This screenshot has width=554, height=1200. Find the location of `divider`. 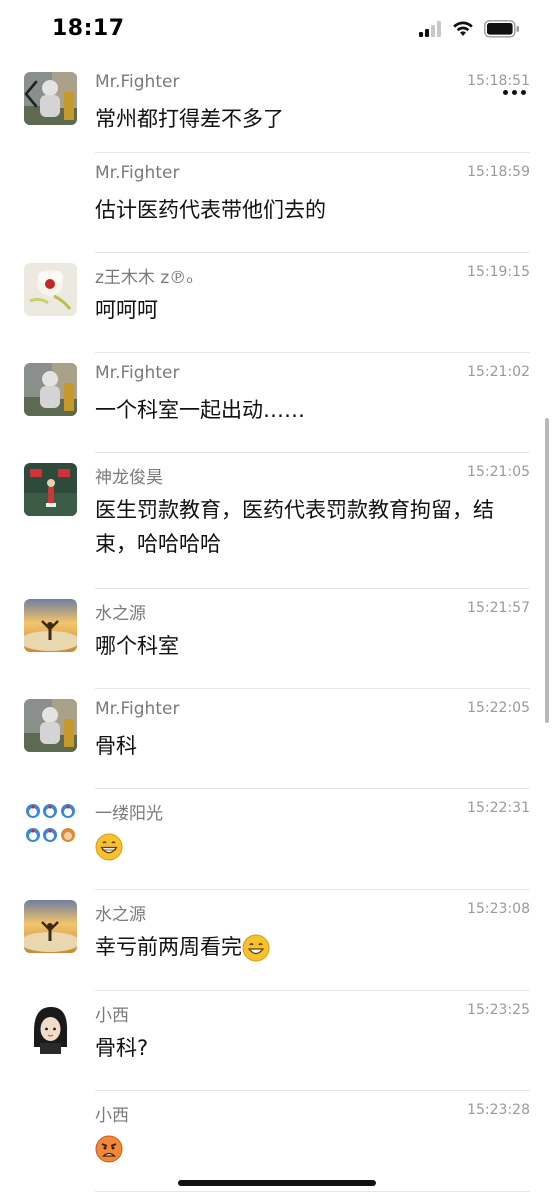

divider is located at coordinates (312, 1191).